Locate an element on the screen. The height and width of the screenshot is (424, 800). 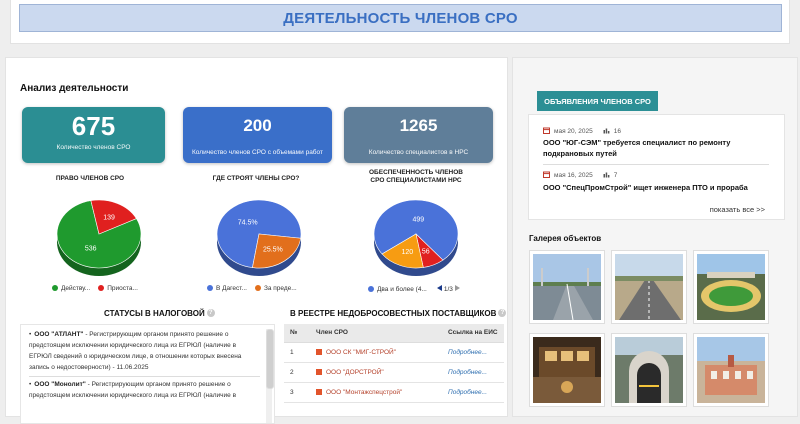
scrollbar-thumb is located at coordinates (270, 359).